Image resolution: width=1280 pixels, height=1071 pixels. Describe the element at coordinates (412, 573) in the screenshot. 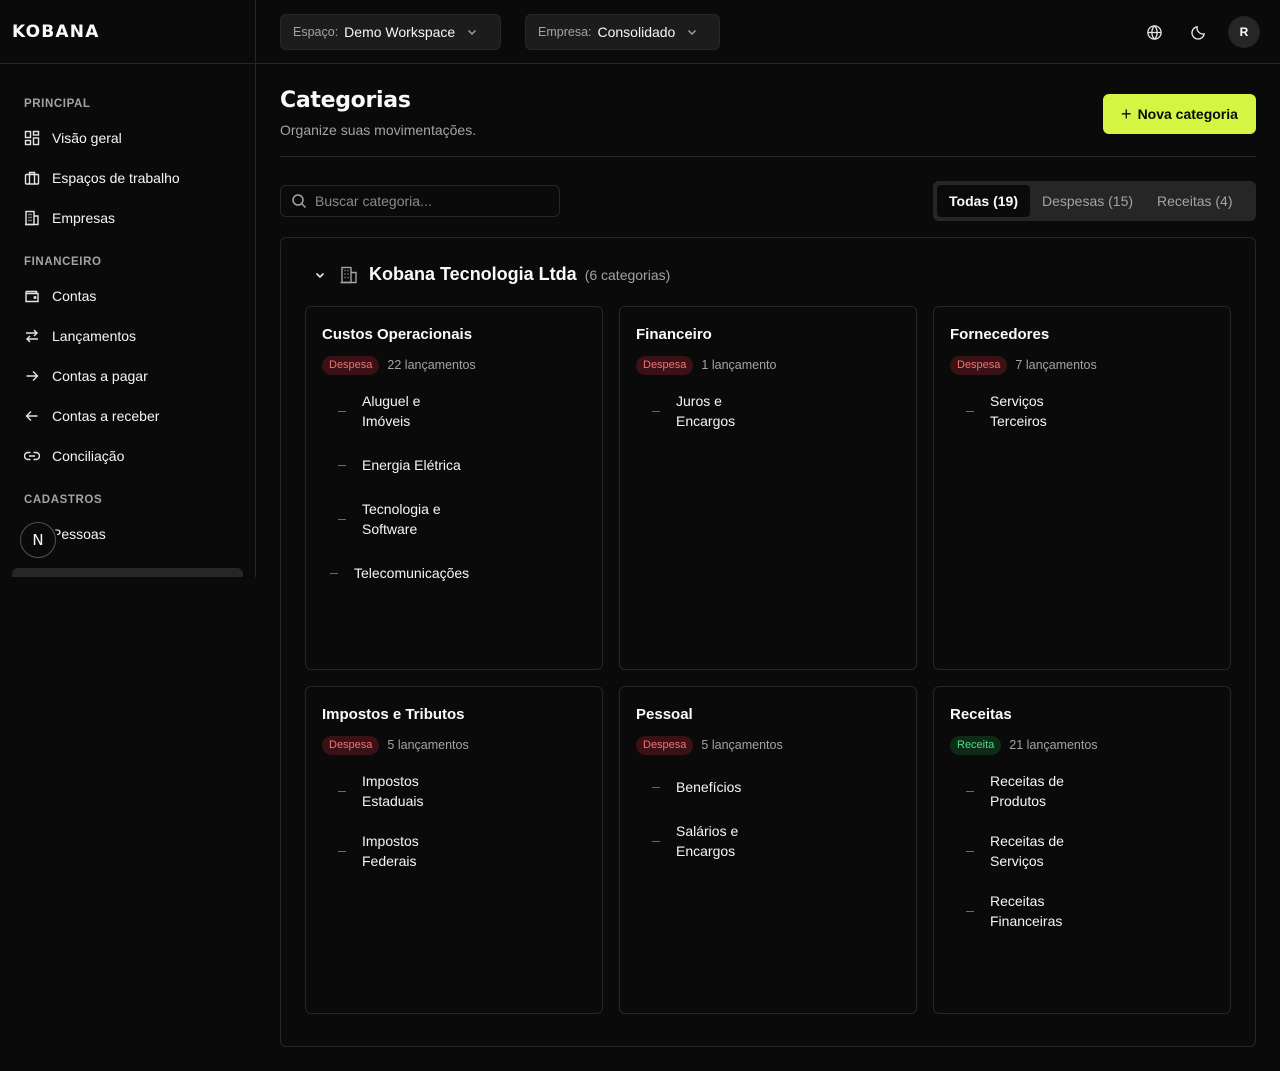

I see `subcategory-label: Telecomunicações` at that location.